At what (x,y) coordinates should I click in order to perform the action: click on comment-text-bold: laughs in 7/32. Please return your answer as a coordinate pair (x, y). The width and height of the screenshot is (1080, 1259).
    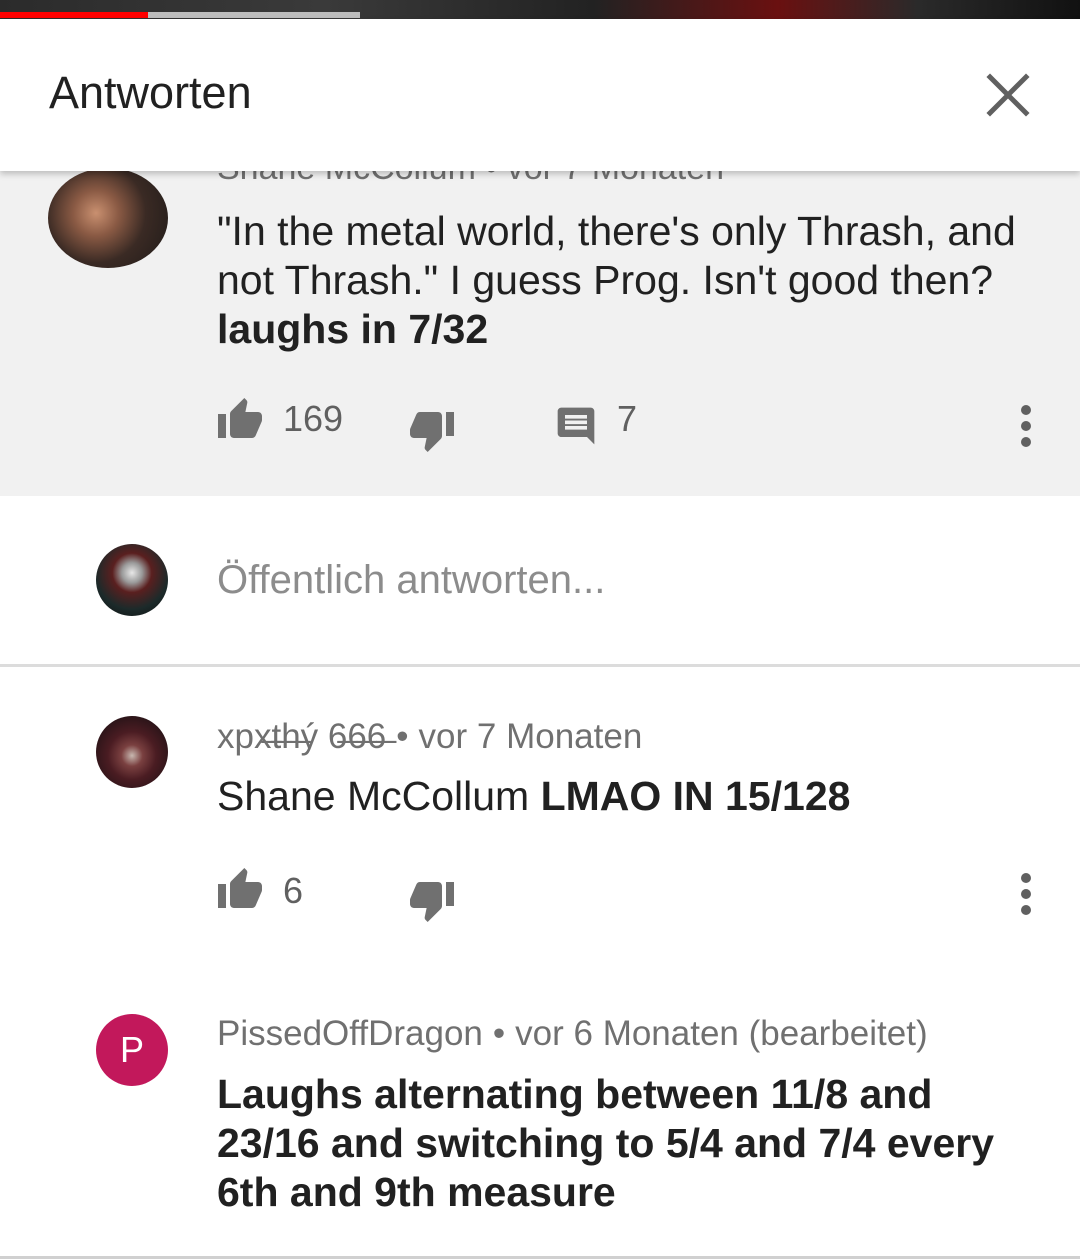
    Looking at the image, I should click on (353, 329).